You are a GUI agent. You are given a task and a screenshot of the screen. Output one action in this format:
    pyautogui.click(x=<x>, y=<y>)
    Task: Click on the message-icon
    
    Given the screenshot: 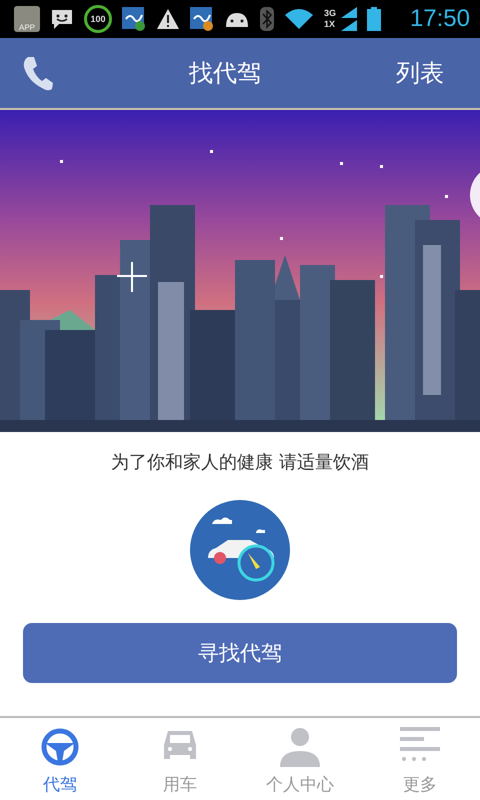 What is the action you would take?
    pyautogui.click(x=62, y=19)
    